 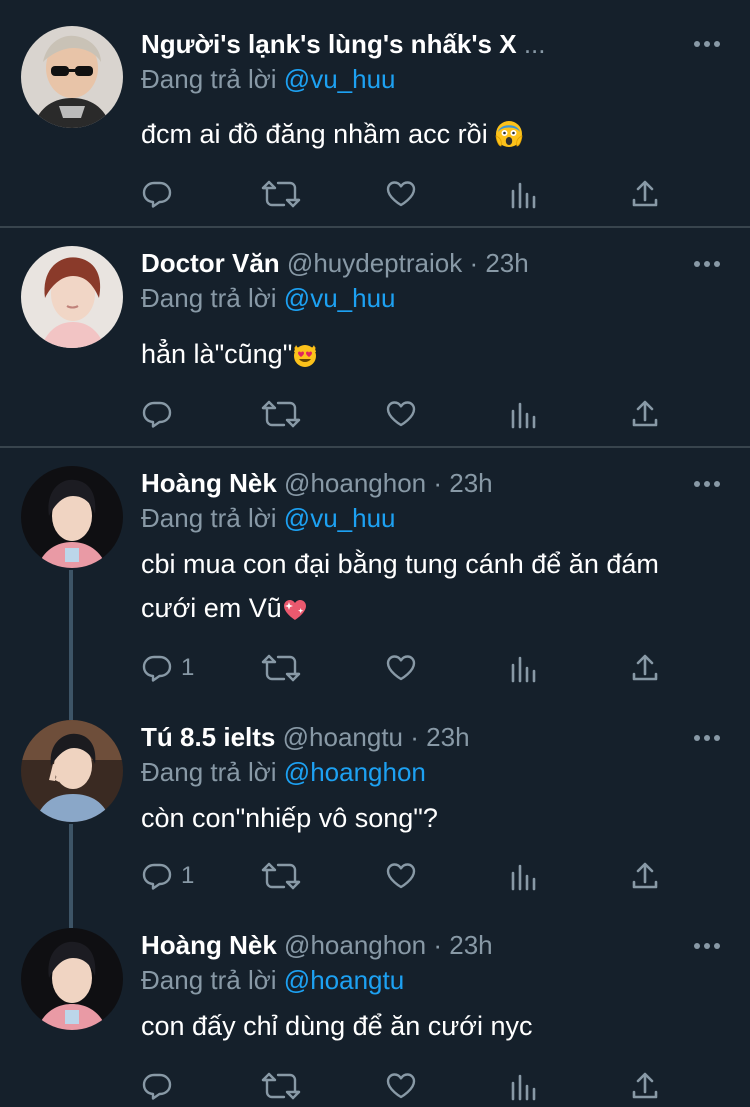 What do you see at coordinates (431, 356) in the screenshot?
I see `tweet-text: hẳn là"cũng"` at bounding box center [431, 356].